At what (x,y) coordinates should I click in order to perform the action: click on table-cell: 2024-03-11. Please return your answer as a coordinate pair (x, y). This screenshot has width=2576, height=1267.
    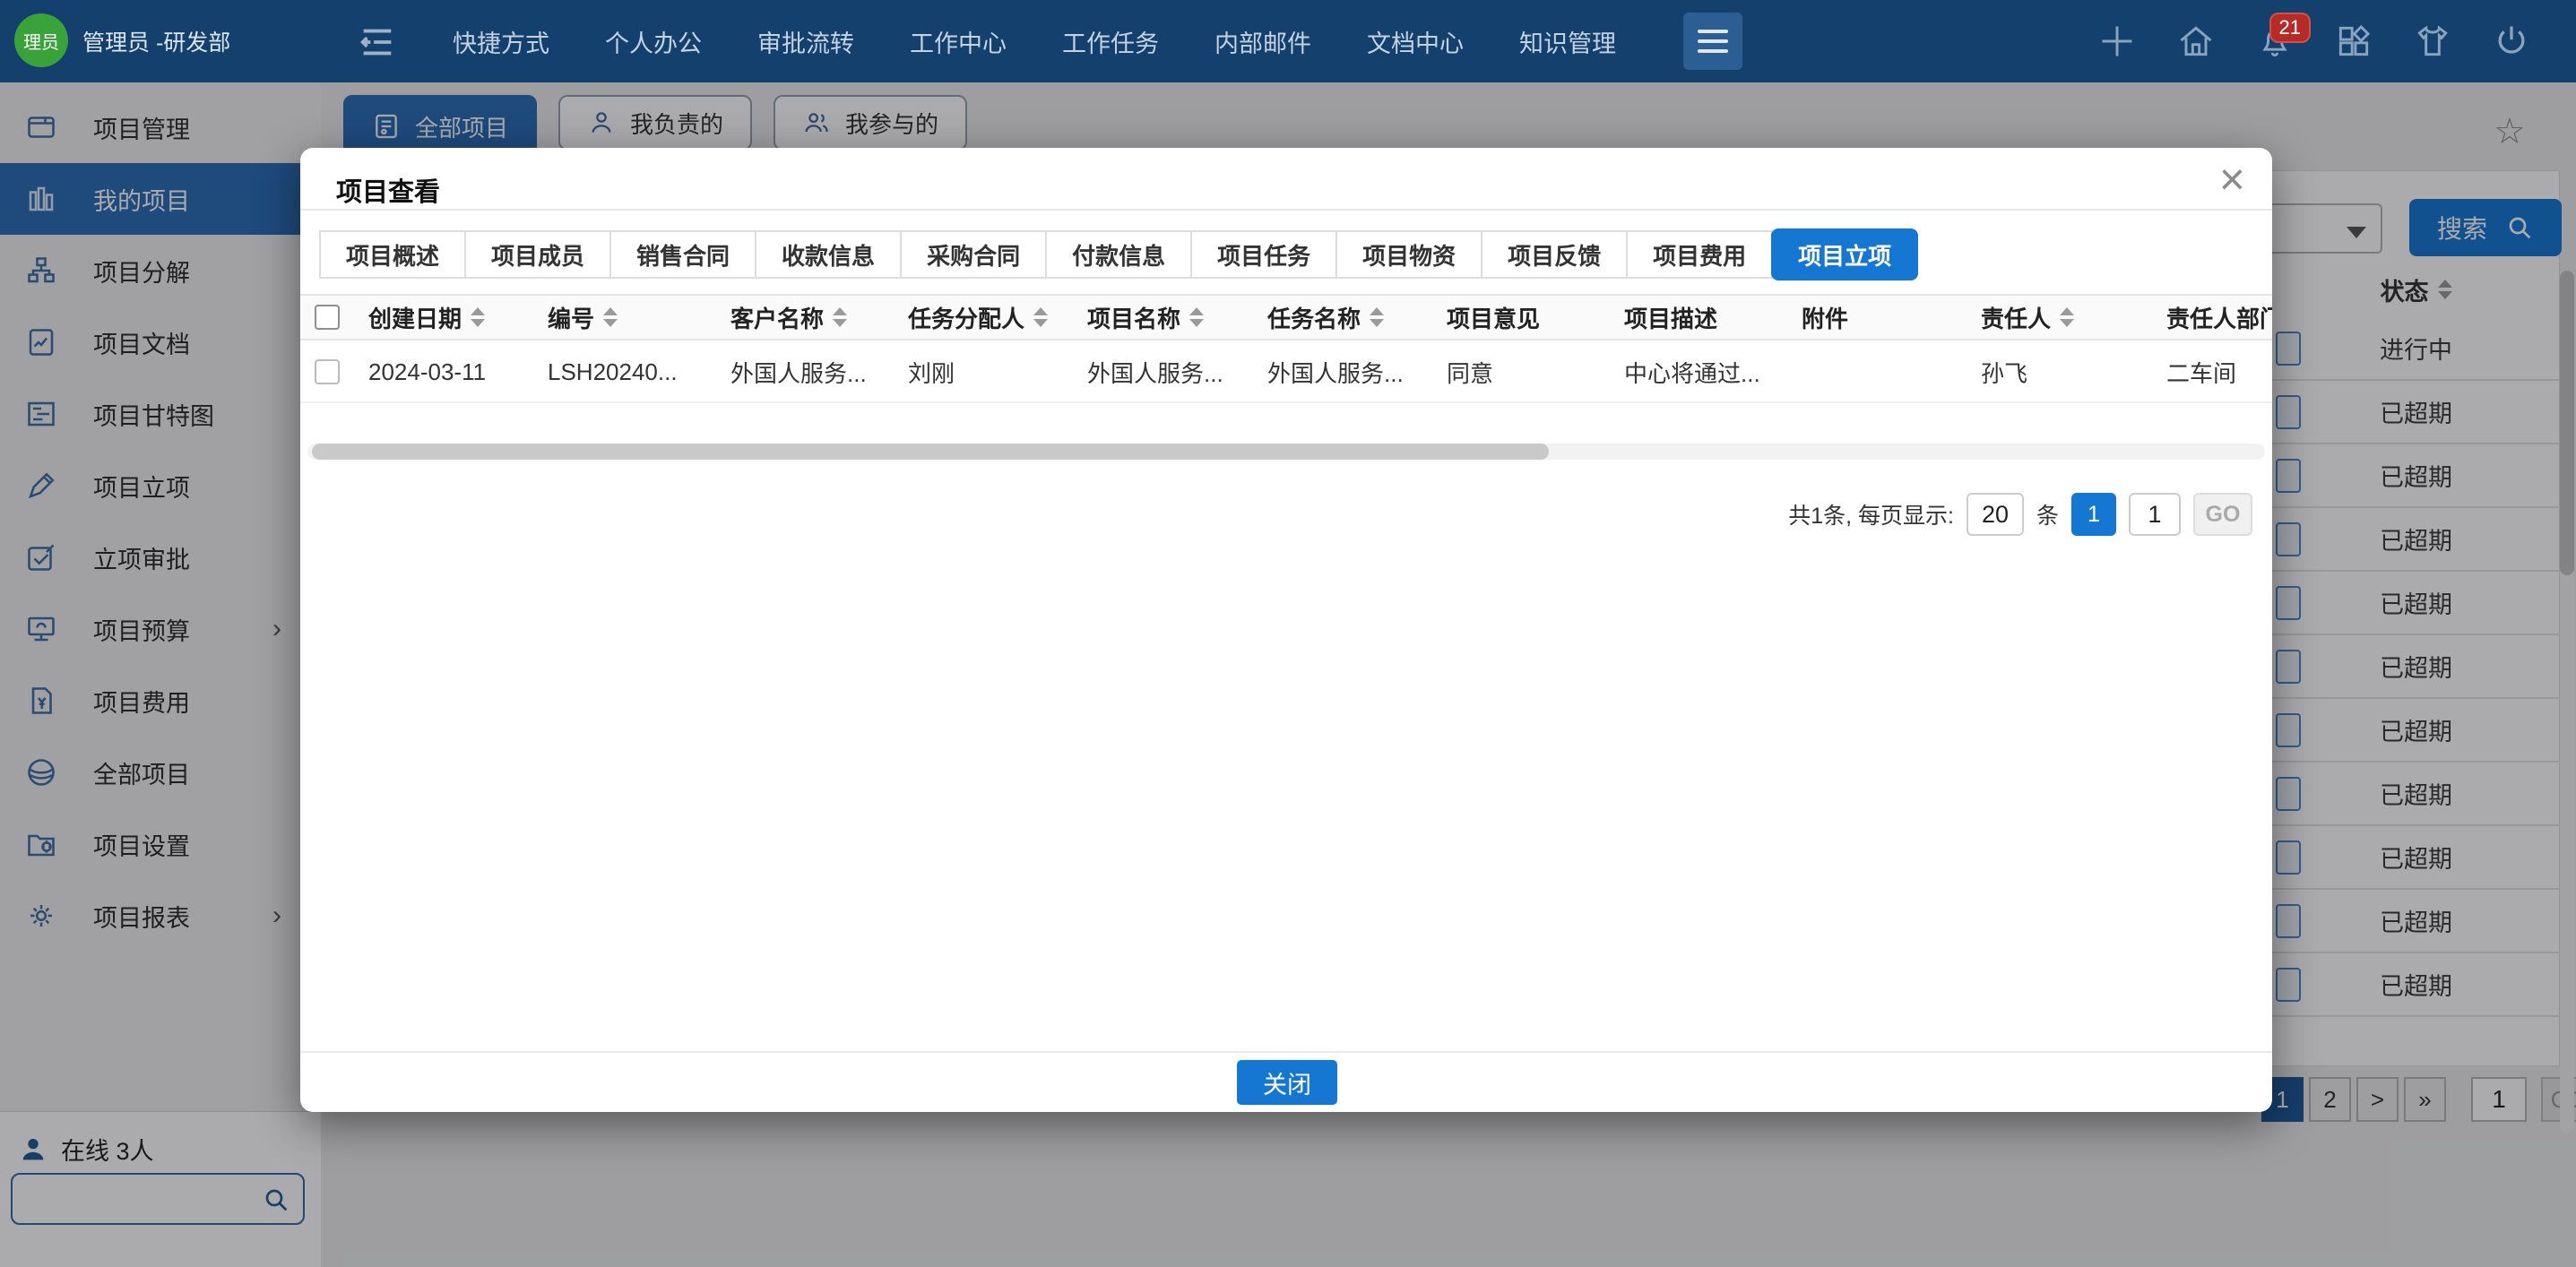
    Looking at the image, I should click on (427, 371).